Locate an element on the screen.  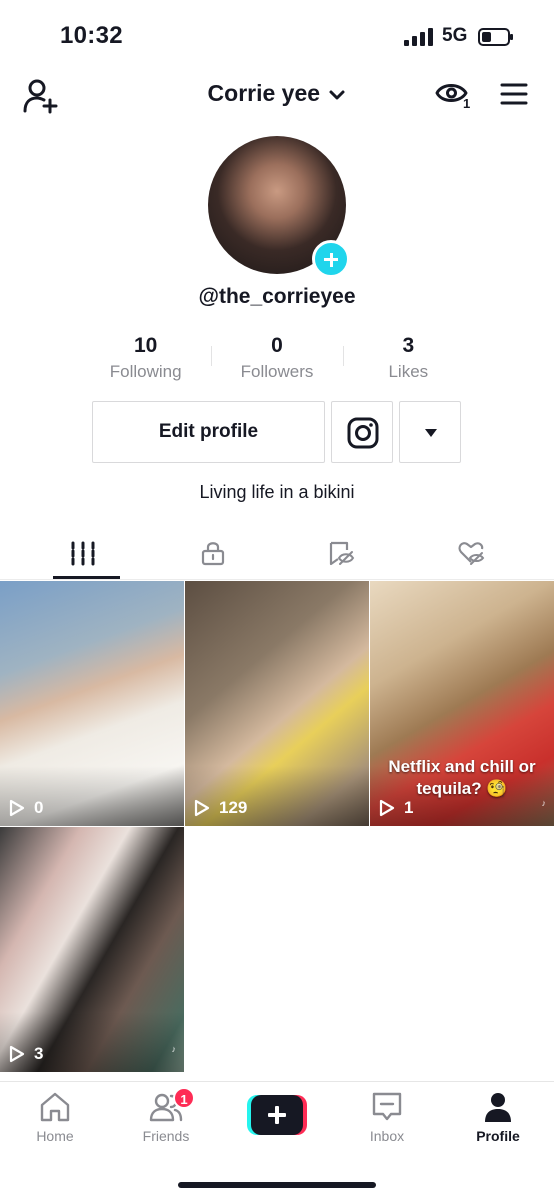
nav-inbox: Inbox is located at coordinates (387, 1117).